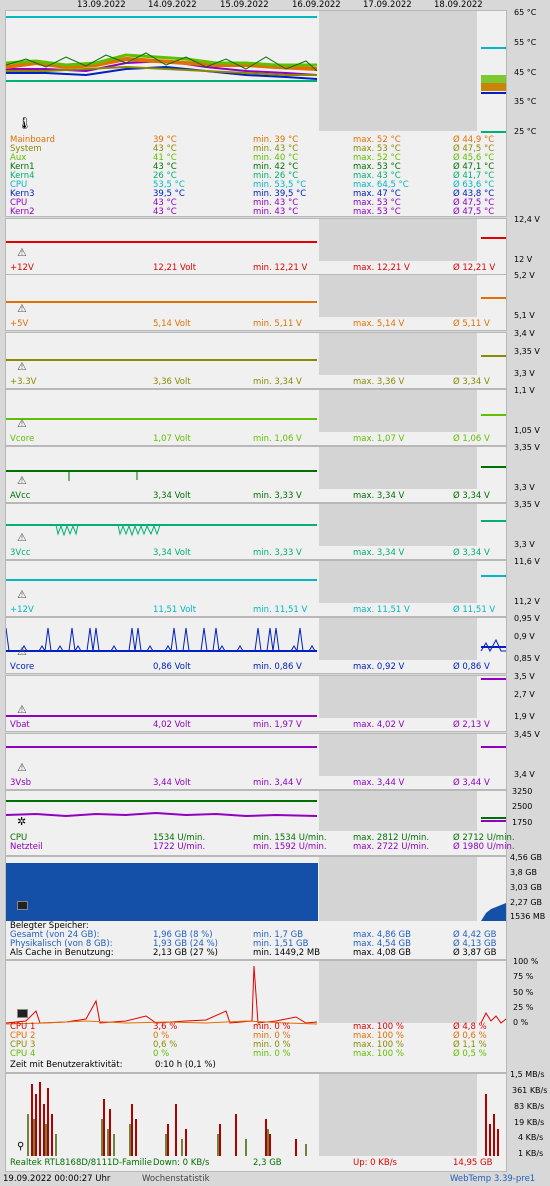 The height and width of the screenshot is (1186, 550). Describe the element at coordinates (379, 382) in the screenshot. I see `max-value: max. 3,36 V` at that location.